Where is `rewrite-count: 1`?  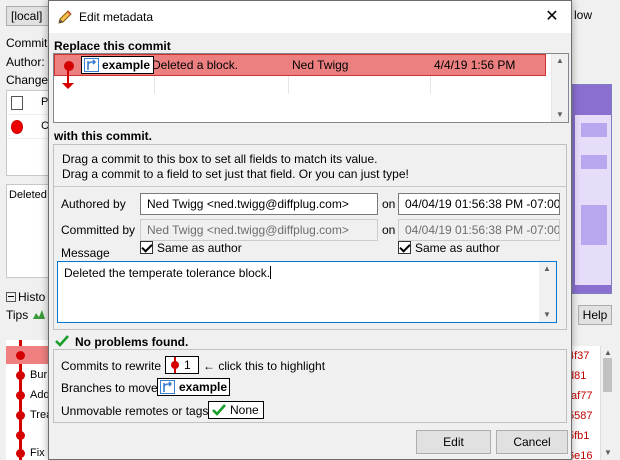 rewrite-count: 1 is located at coordinates (187, 365).